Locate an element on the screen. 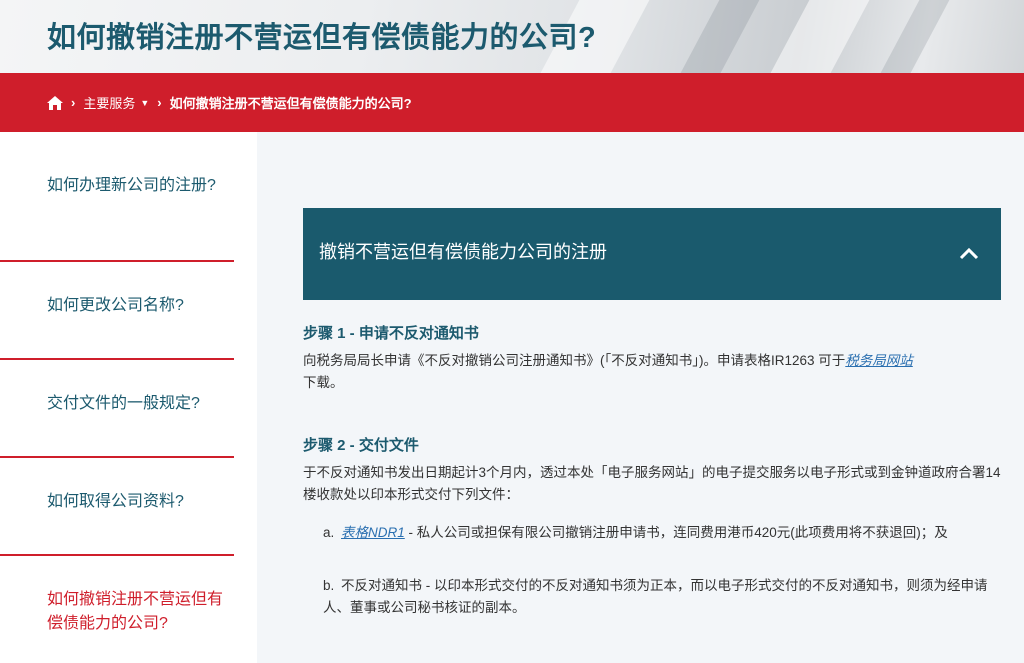  sidebar-item-label: 交付文件的一般规定? is located at coordinates (137, 404).